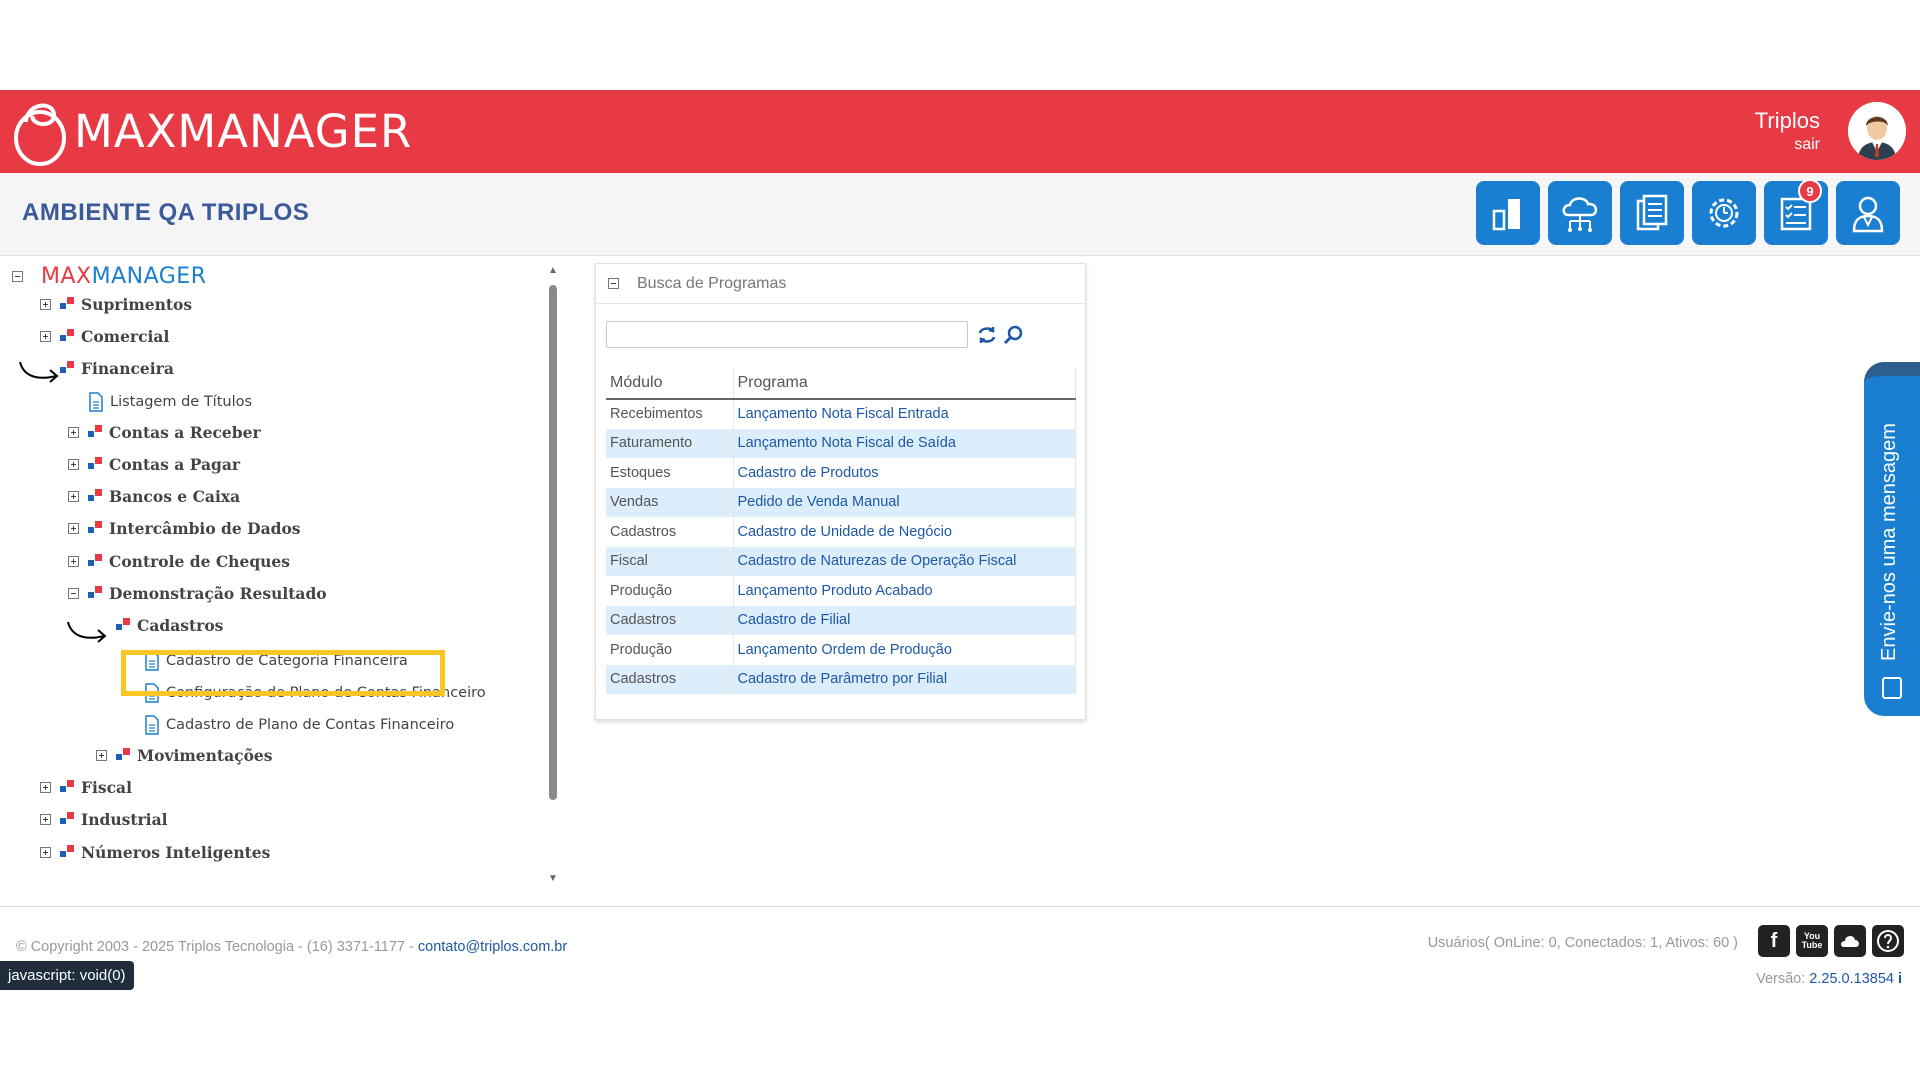  Describe the element at coordinates (127, 368) in the screenshot. I see `tree-node-label: Financeira` at that location.